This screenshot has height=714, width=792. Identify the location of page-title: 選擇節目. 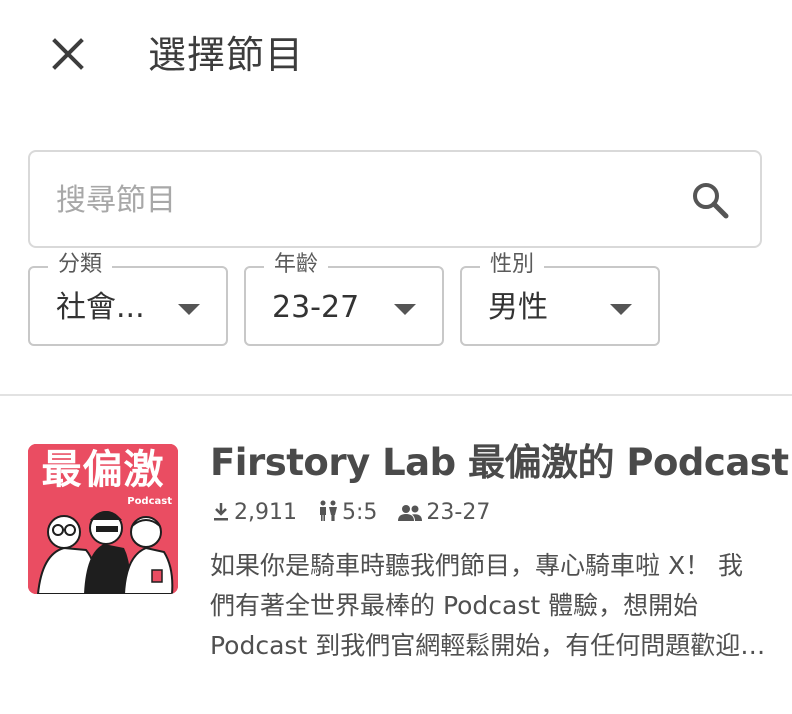
(226, 55).